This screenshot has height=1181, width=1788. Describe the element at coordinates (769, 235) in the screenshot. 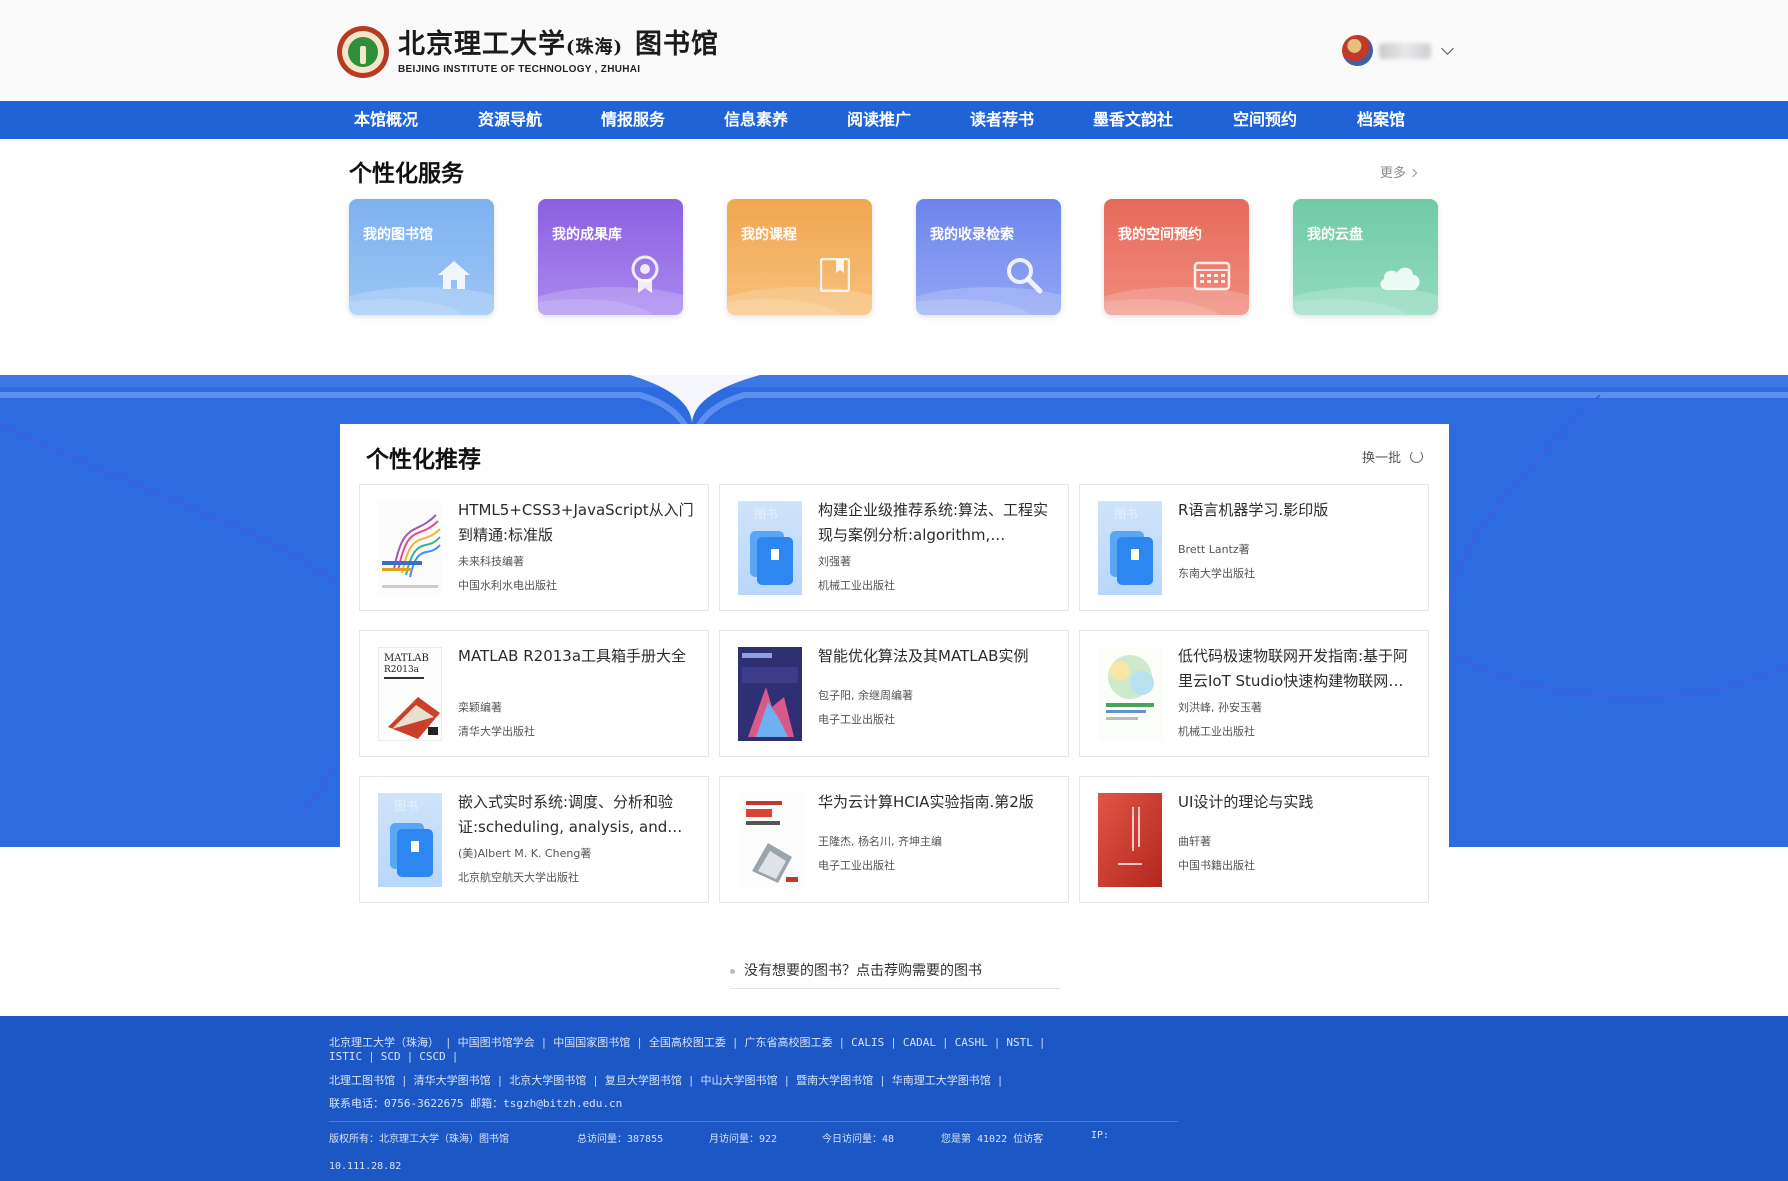

I see `service-card-label: 我的课程` at that location.